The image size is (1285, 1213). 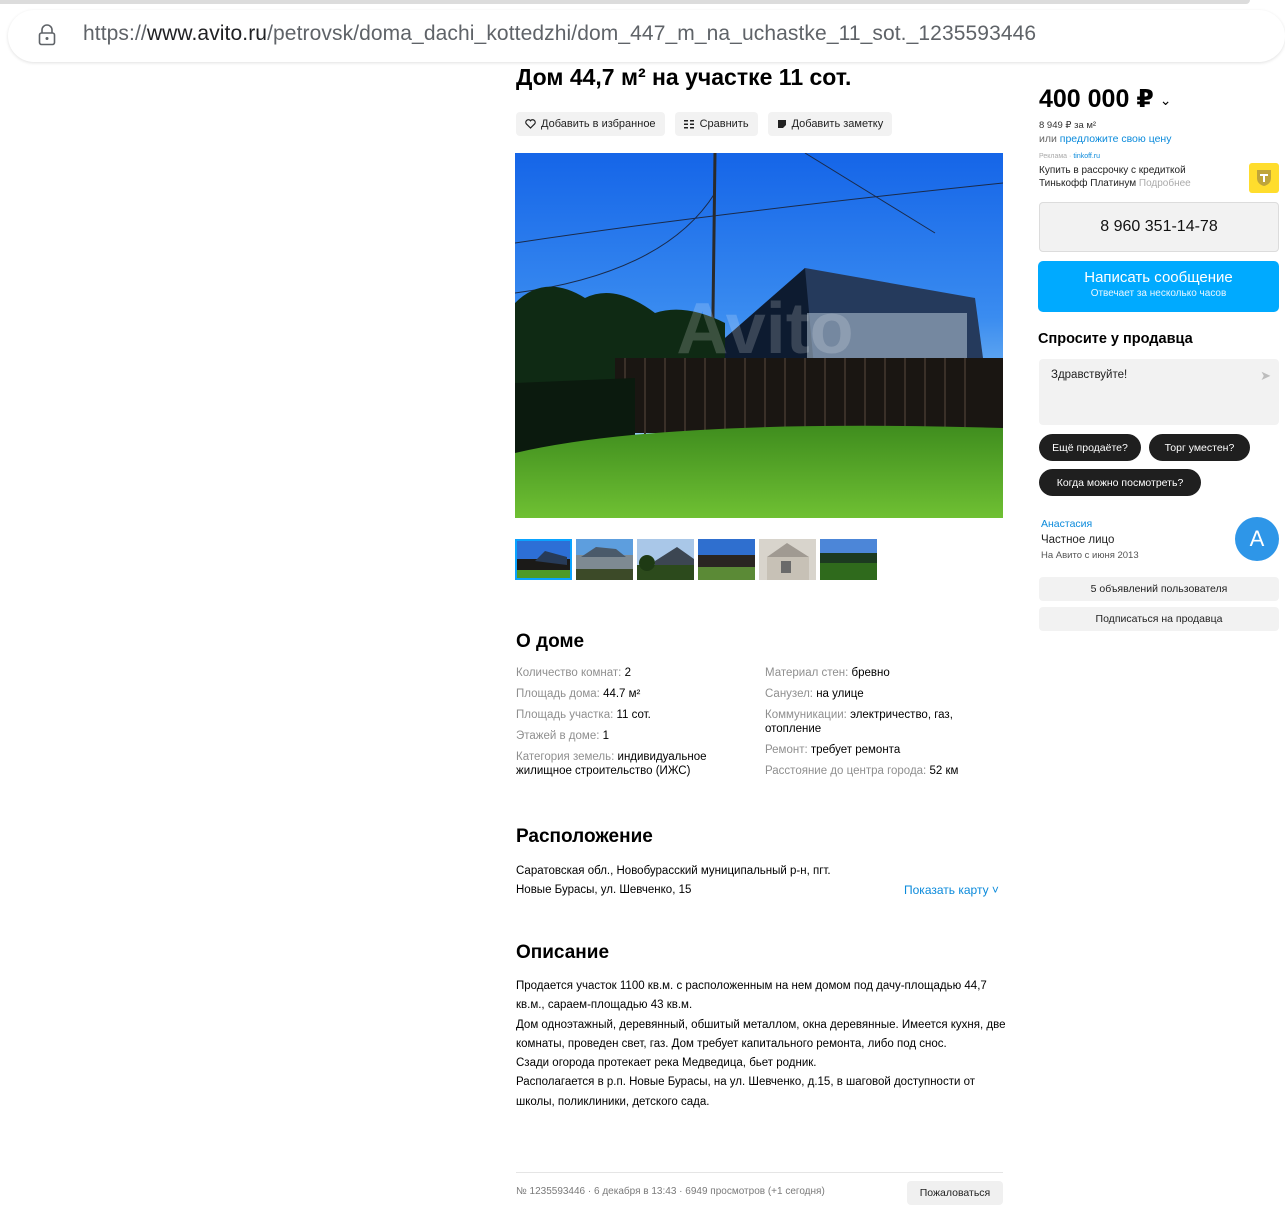 What do you see at coordinates (1090, 555) in the screenshot?
I see `seller-since: На Авито с июня 2013` at bounding box center [1090, 555].